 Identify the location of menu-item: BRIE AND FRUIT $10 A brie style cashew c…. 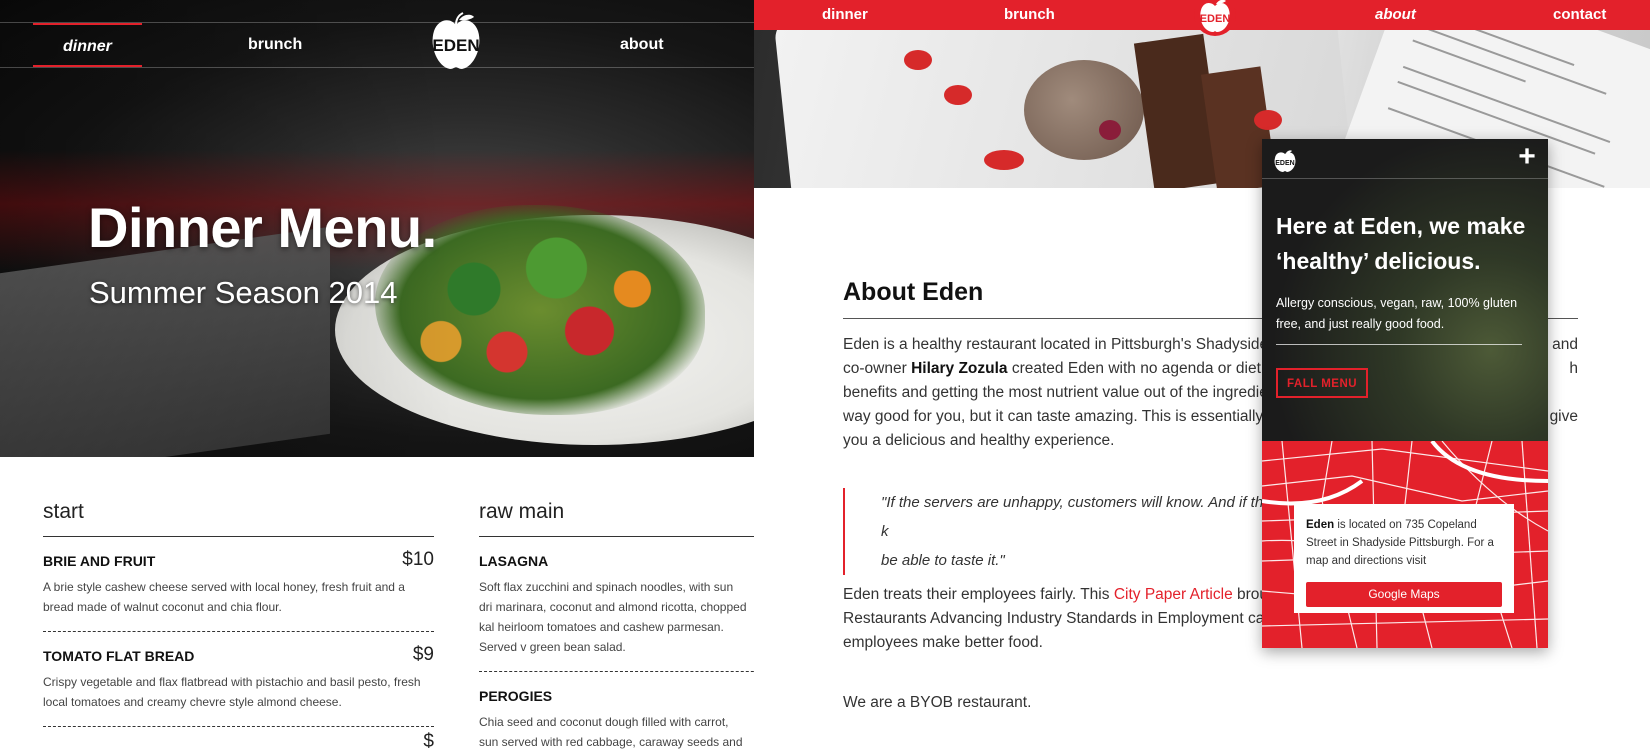
(238, 584).